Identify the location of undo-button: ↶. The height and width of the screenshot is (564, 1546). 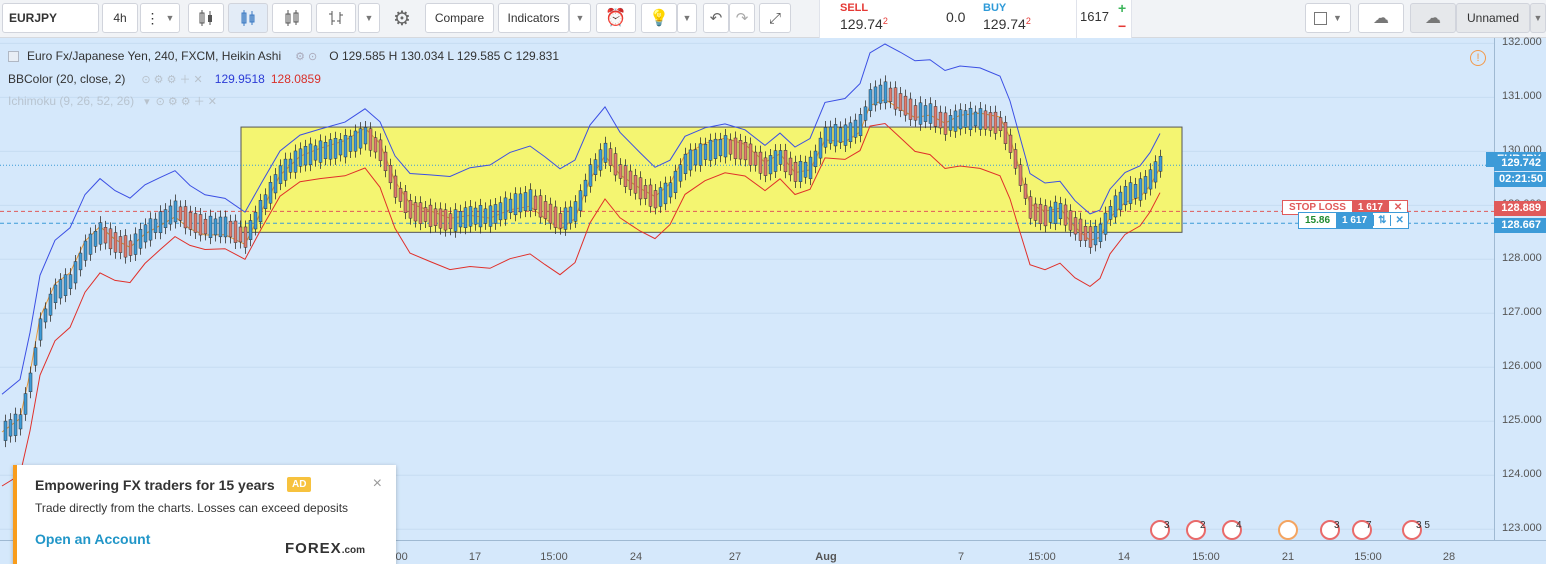
(716, 18).